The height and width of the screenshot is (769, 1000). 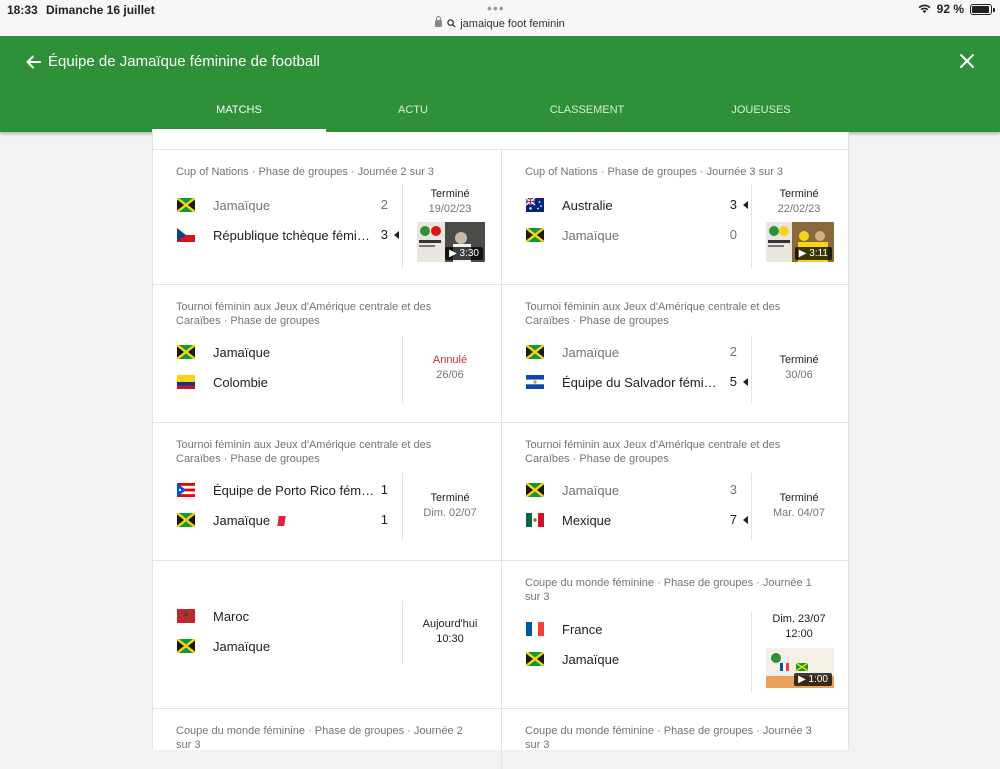 What do you see at coordinates (450, 506) in the screenshot?
I see `match-status: Terminé Dim. 02/07` at bounding box center [450, 506].